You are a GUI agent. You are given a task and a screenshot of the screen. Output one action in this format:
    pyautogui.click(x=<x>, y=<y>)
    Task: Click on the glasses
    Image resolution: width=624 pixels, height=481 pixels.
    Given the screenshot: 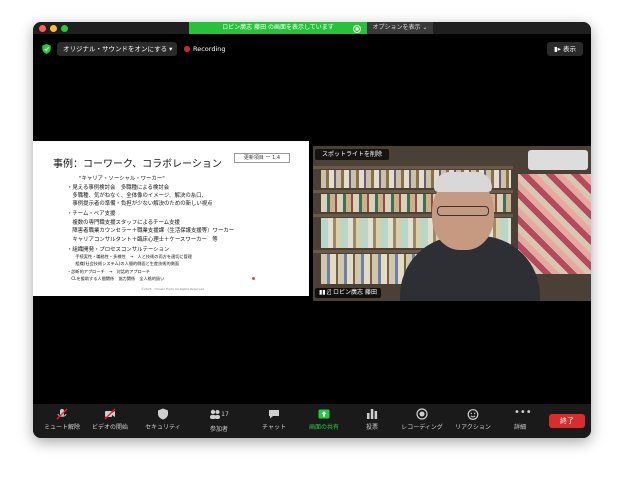 What is the action you would take?
    pyautogui.click(x=463, y=211)
    